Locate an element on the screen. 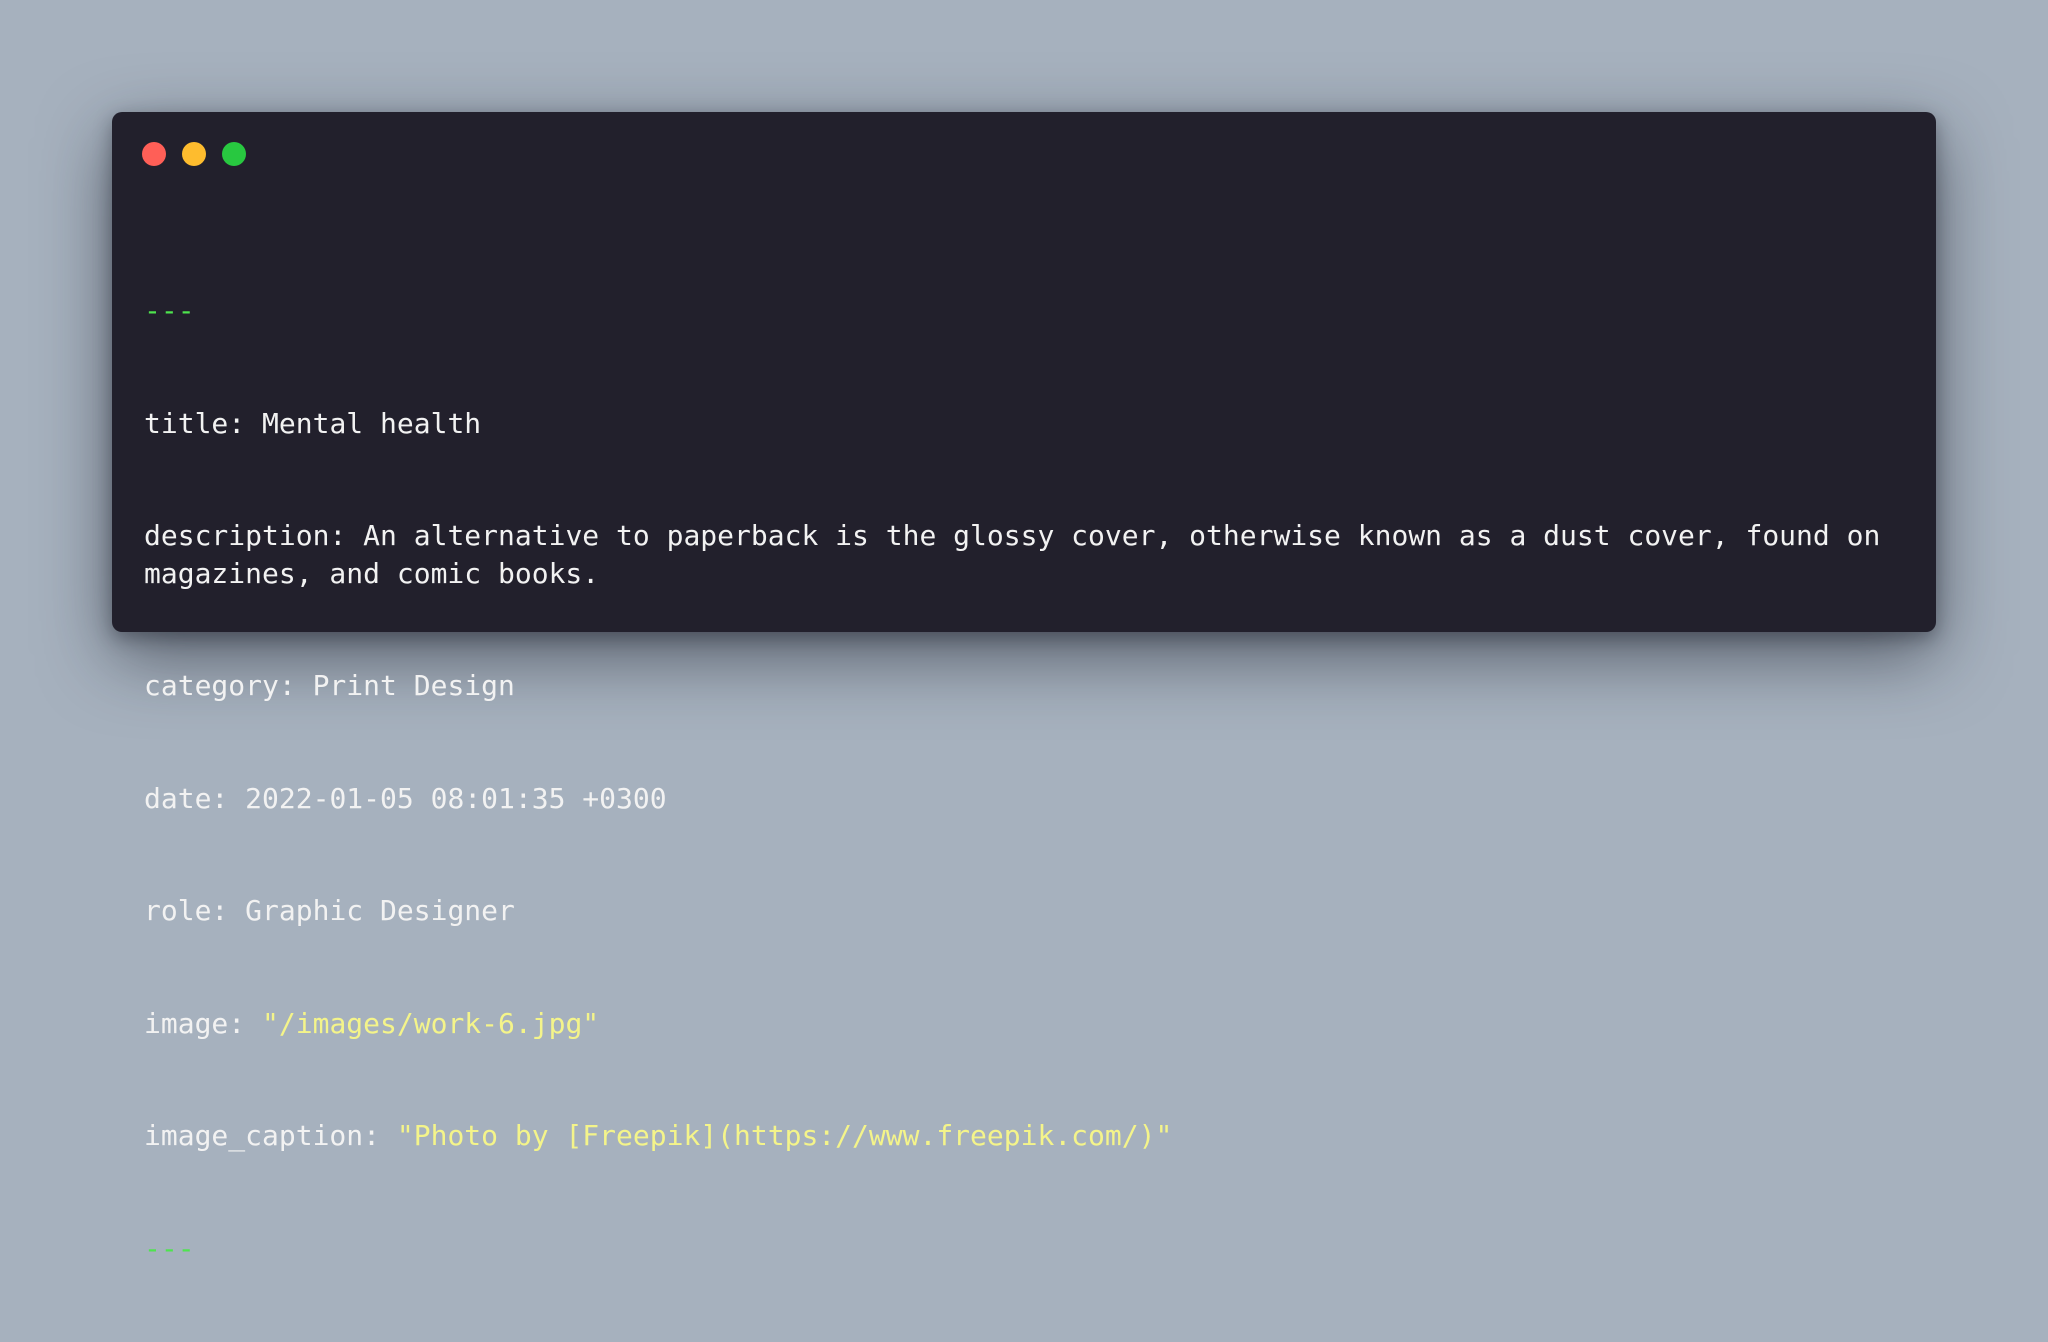 This screenshot has width=2048, height=1342. date-value: 2022-01-05 08:01:35 +0300 is located at coordinates (456, 798).